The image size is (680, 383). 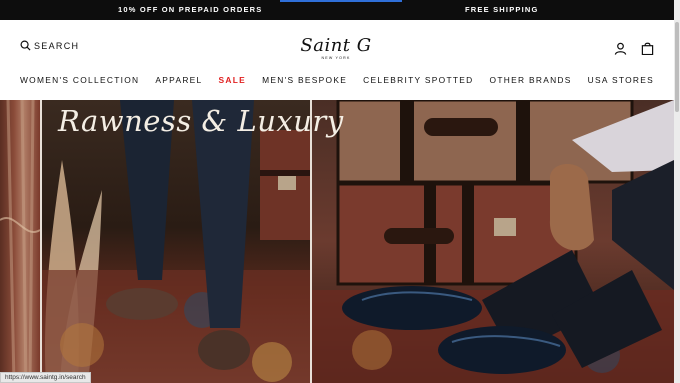 What do you see at coordinates (621, 80) in the screenshot?
I see `nav-usa-stores: USA STORES` at bounding box center [621, 80].